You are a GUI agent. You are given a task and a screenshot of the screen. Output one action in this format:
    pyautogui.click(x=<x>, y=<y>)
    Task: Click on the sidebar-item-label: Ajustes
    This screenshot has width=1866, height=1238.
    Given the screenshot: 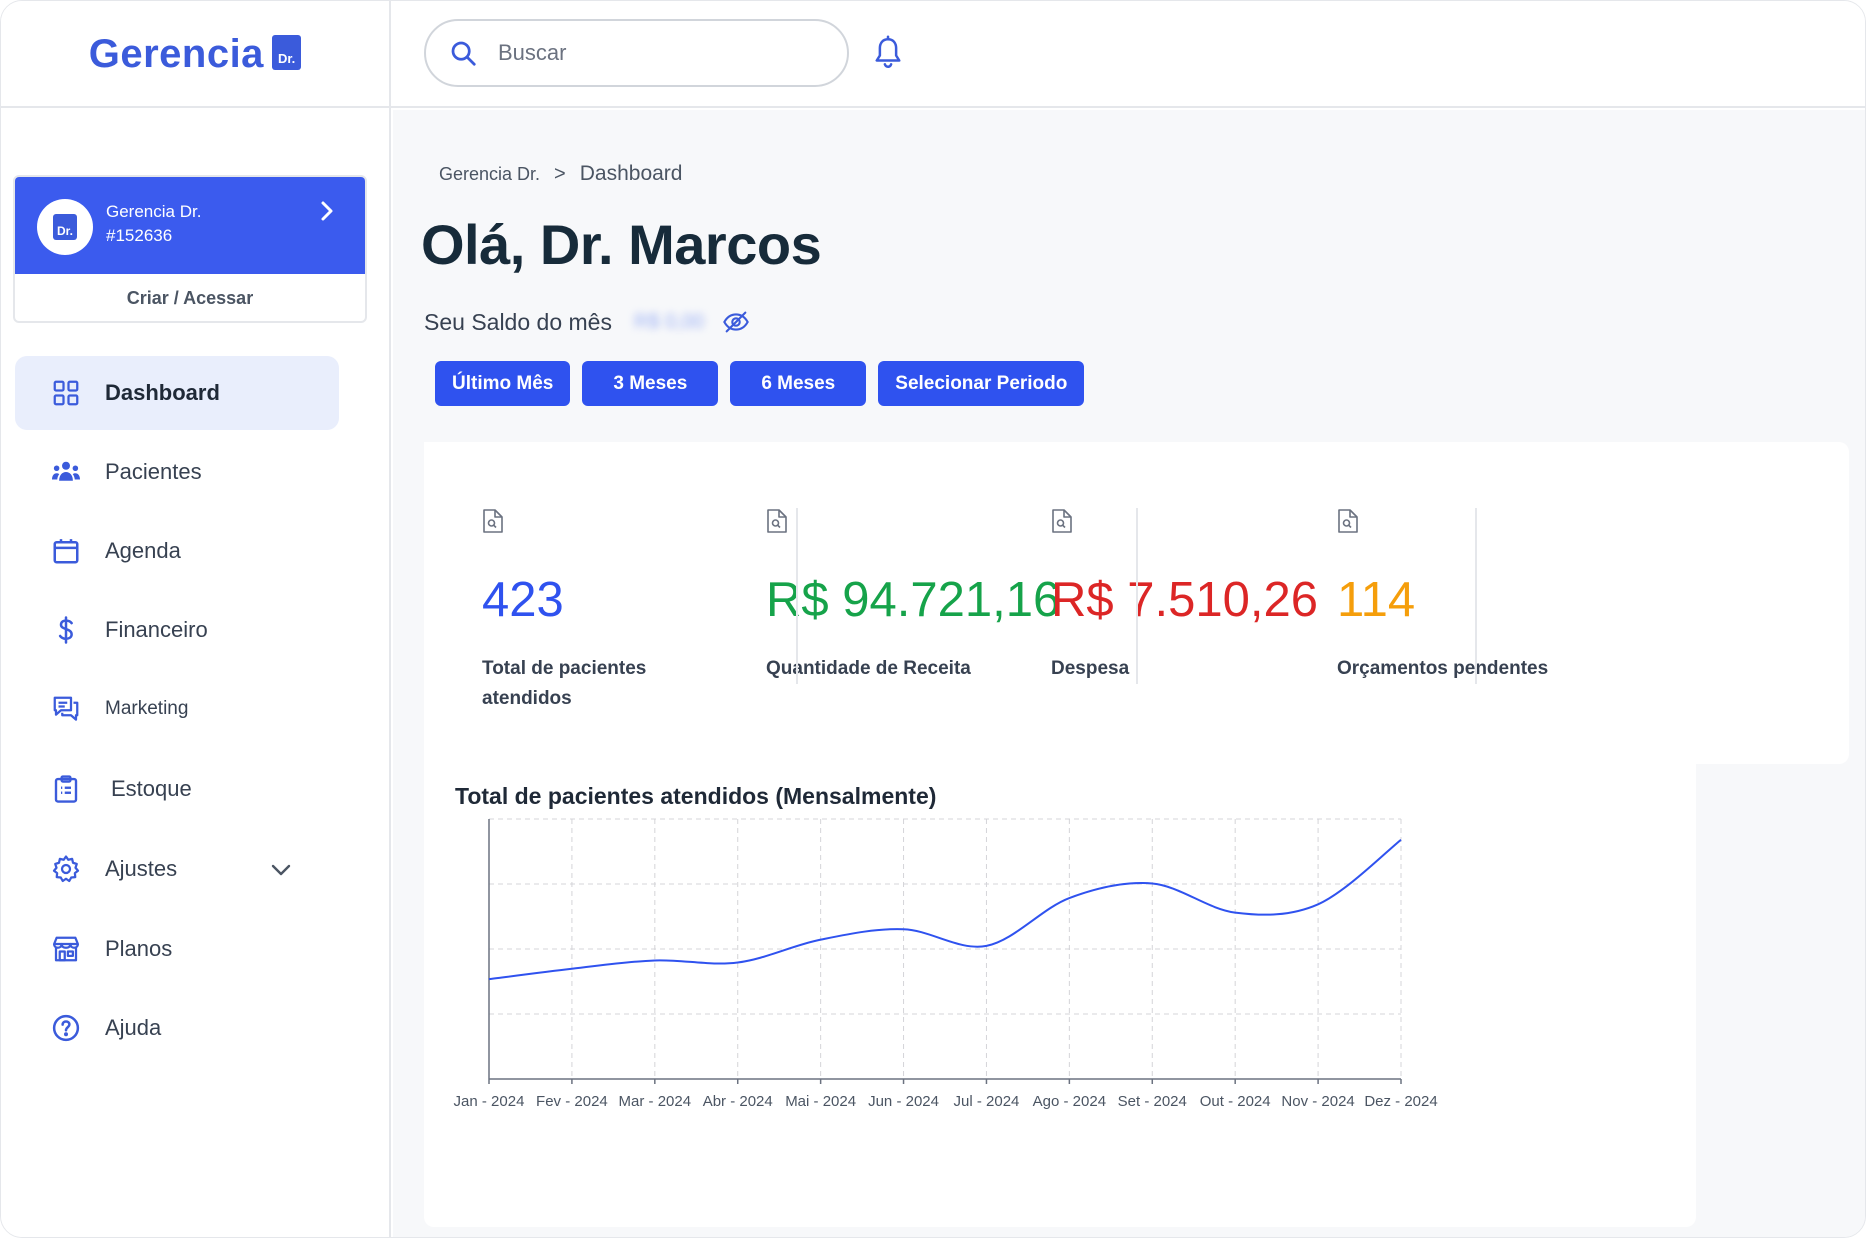 What is the action you would take?
    pyautogui.click(x=141, y=868)
    